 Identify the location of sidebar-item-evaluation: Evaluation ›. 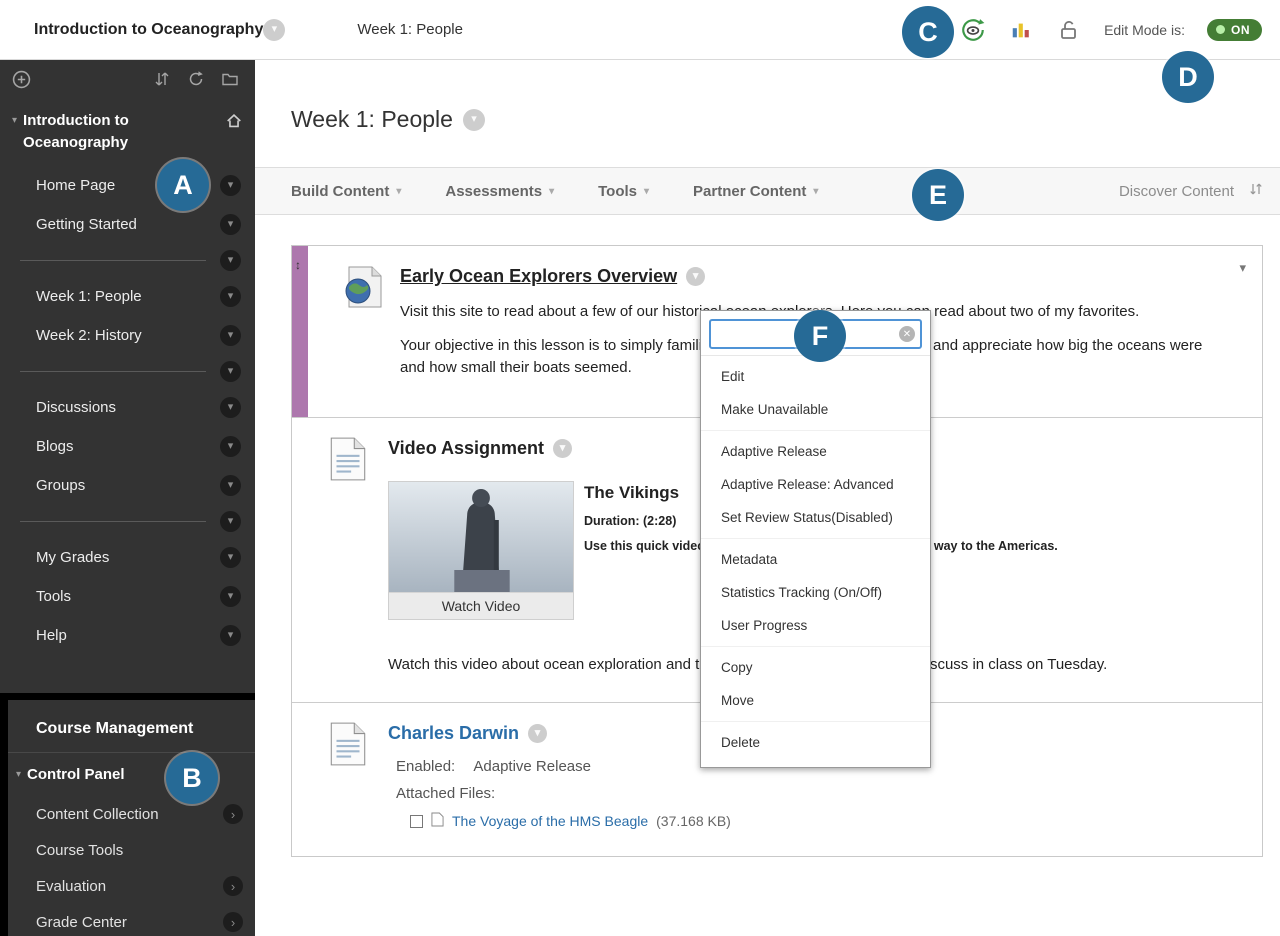
(131, 886).